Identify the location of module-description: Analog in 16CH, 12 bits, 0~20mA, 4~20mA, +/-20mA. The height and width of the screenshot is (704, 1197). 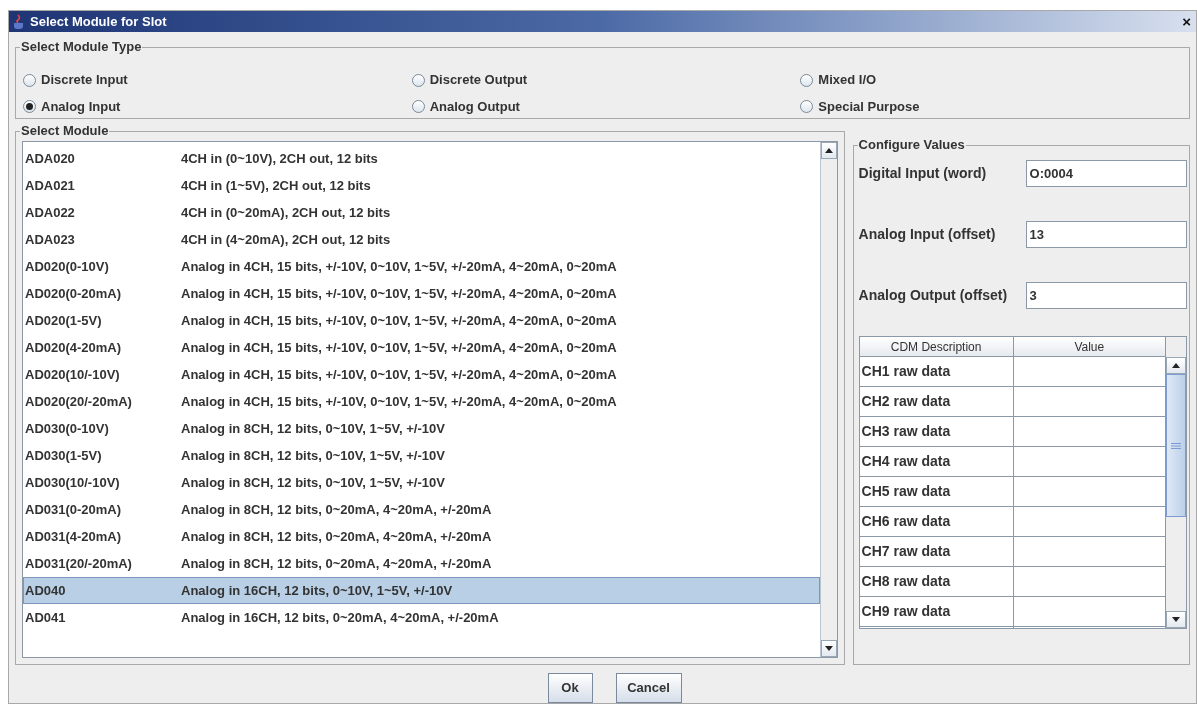
(340, 617).